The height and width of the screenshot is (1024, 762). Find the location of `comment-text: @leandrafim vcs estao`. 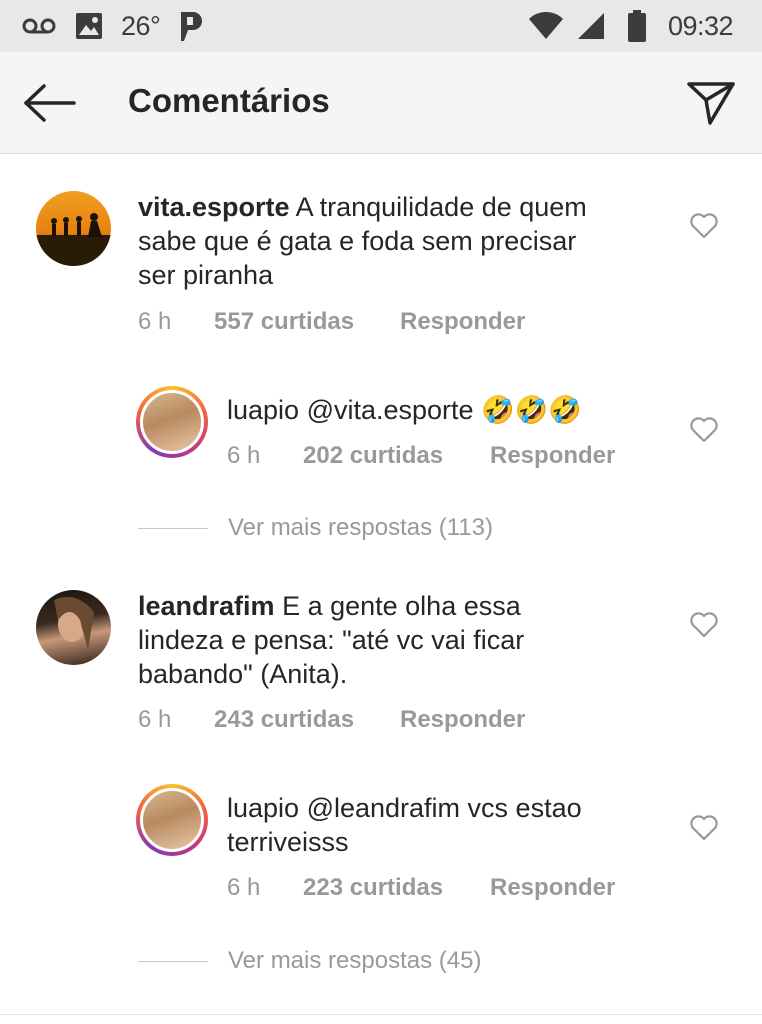

comment-text: @leandrafim vcs estao is located at coordinates (444, 808).